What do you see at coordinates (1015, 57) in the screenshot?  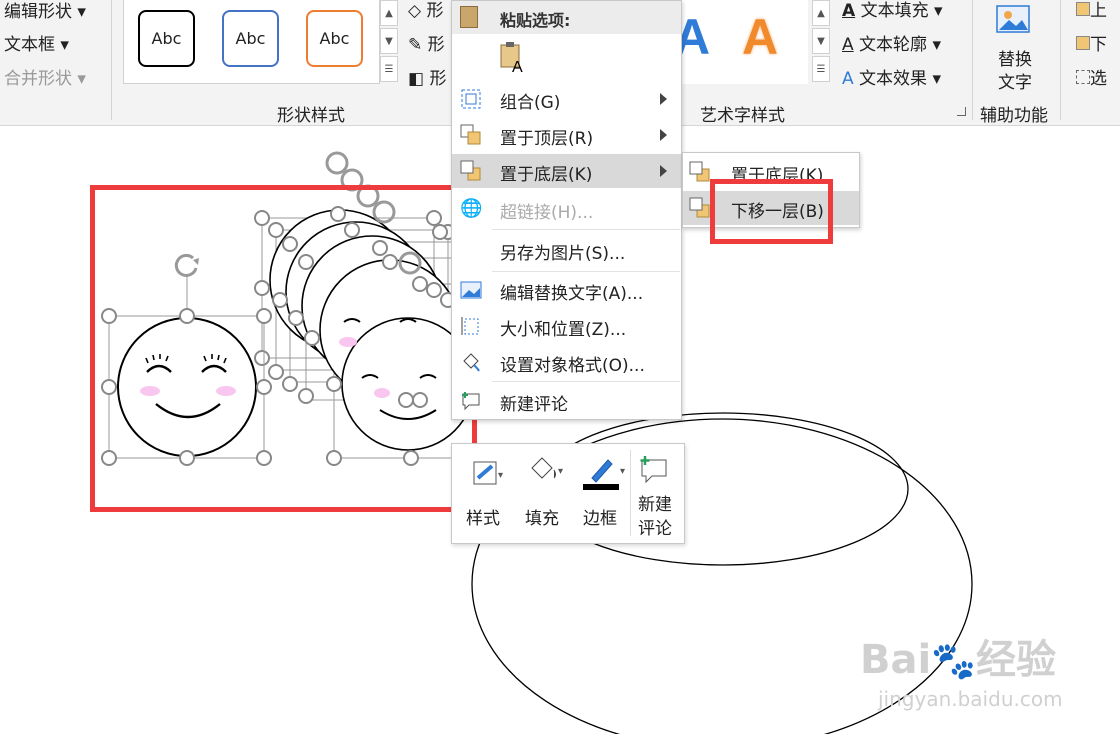 I see `alt-text-label-1: 替换` at bounding box center [1015, 57].